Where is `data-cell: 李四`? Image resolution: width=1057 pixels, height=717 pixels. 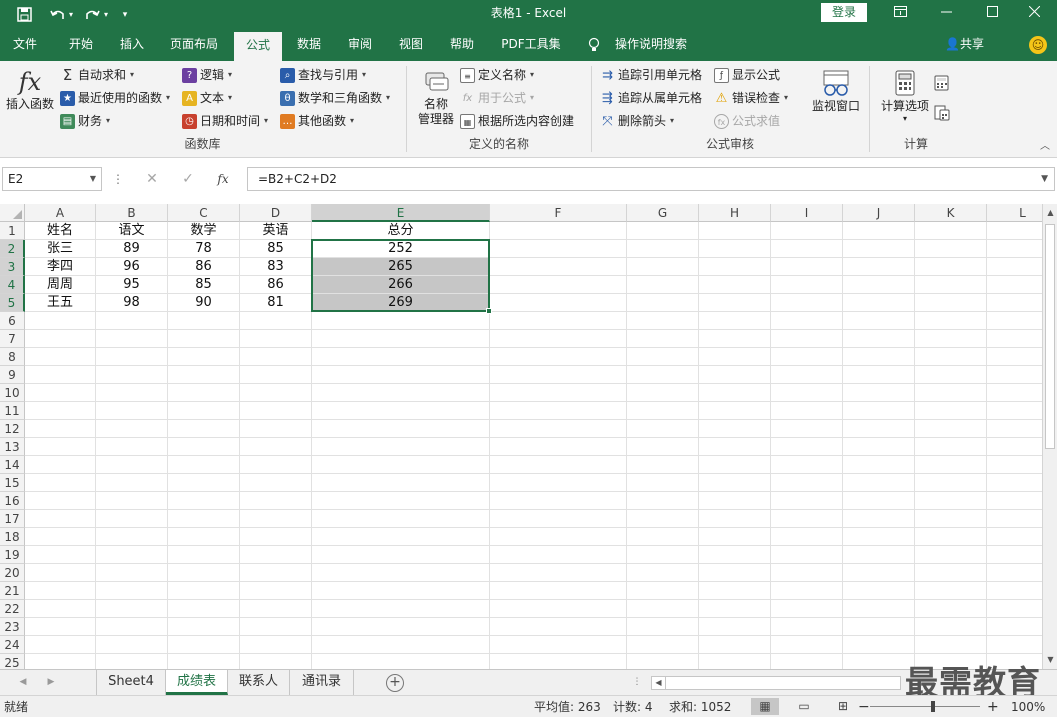
data-cell: 李四 is located at coordinates (60, 267).